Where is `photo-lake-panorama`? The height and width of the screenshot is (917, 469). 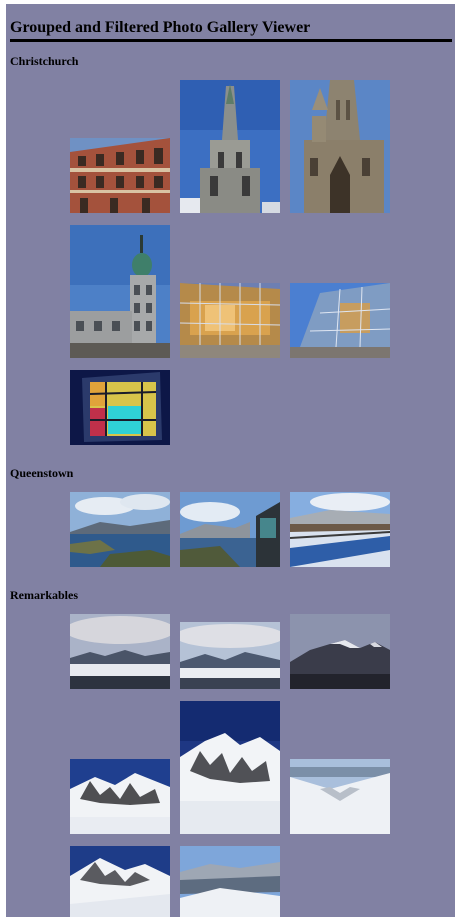
photo-lake-panorama is located at coordinates (120, 529).